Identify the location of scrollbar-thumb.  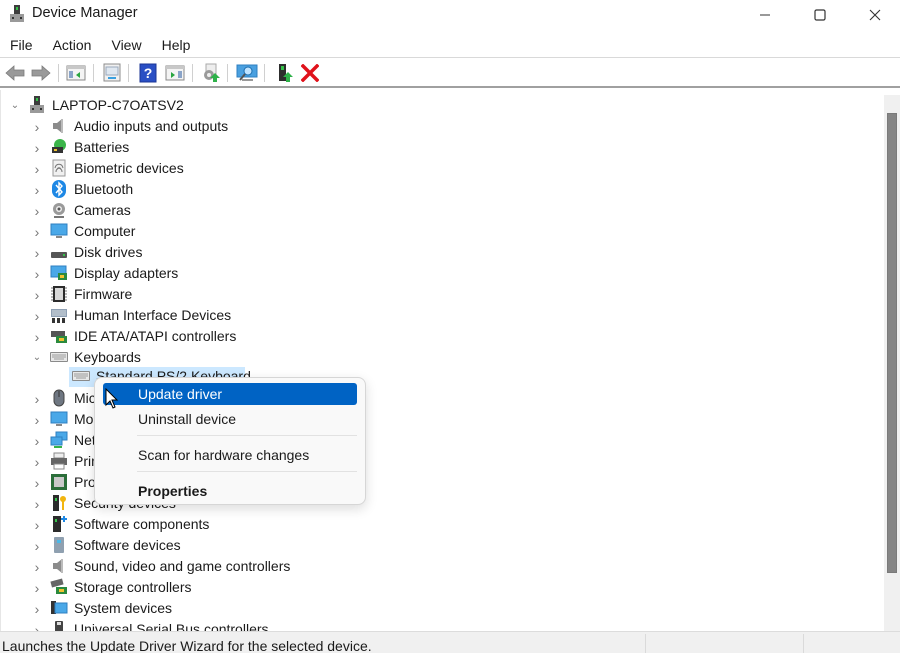
(892, 343).